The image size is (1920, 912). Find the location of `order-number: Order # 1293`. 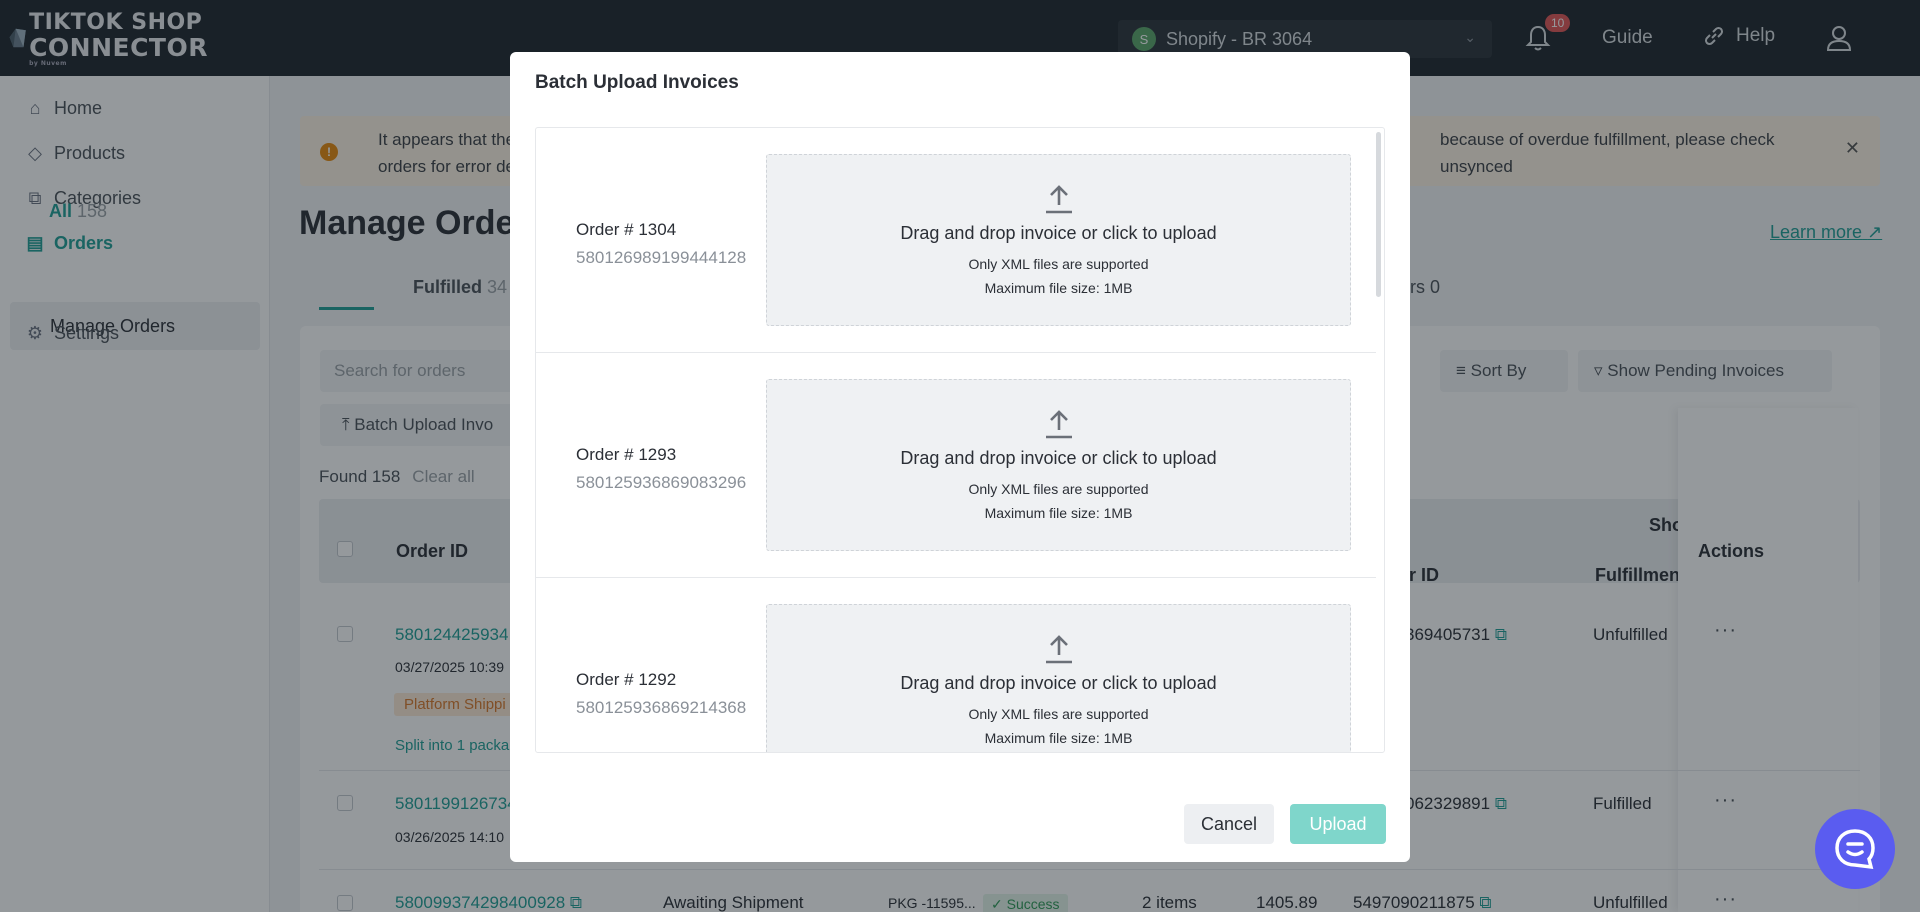

order-number: Order # 1293 is located at coordinates (626, 454).